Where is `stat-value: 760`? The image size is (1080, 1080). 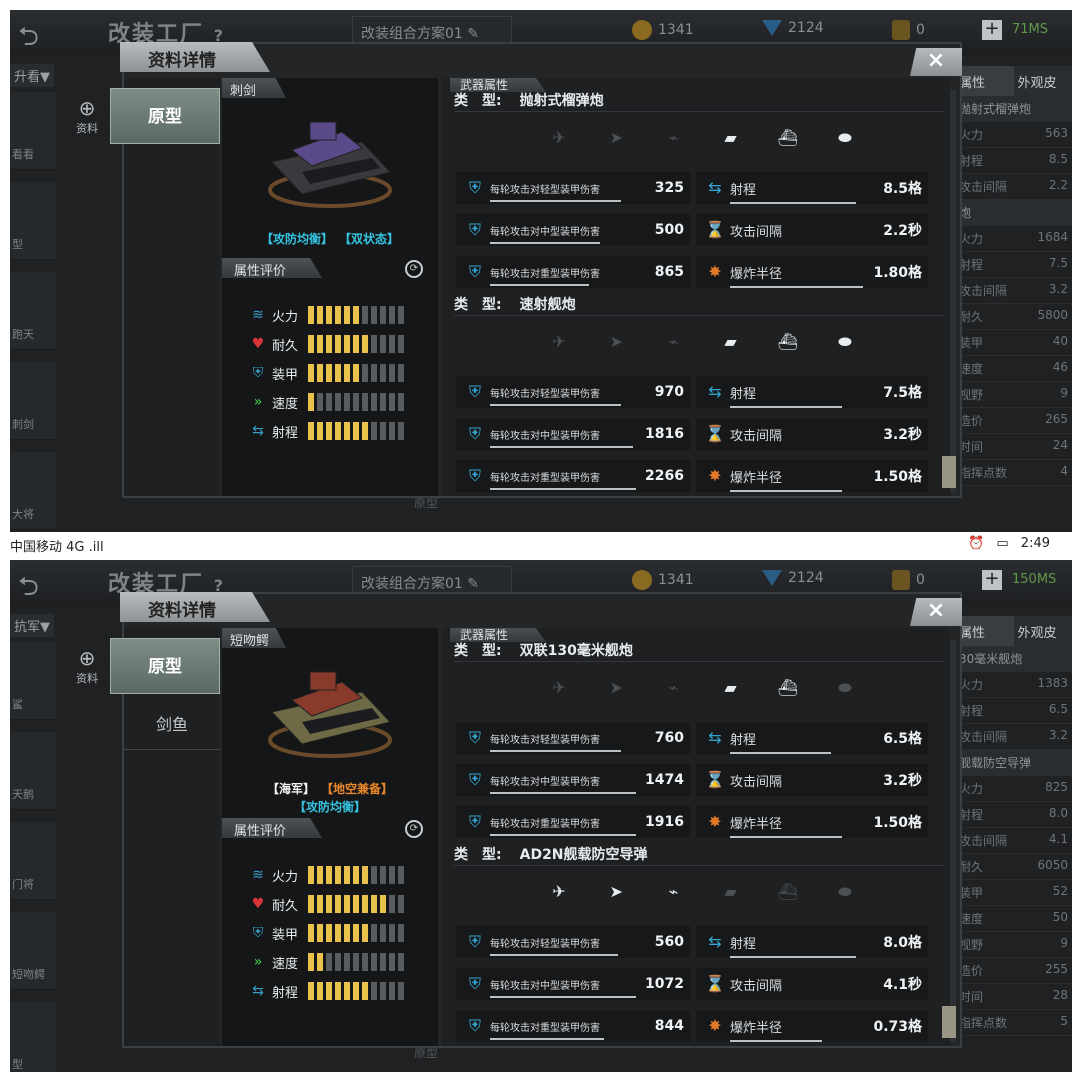
stat-value: 760 is located at coordinates (669, 738).